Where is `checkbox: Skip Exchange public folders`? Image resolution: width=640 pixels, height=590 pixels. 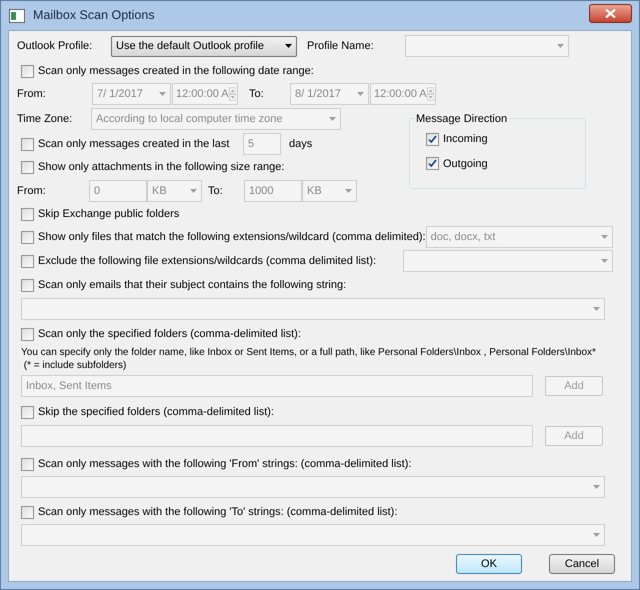
checkbox: Skip Exchange public folders is located at coordinates (100, 214).